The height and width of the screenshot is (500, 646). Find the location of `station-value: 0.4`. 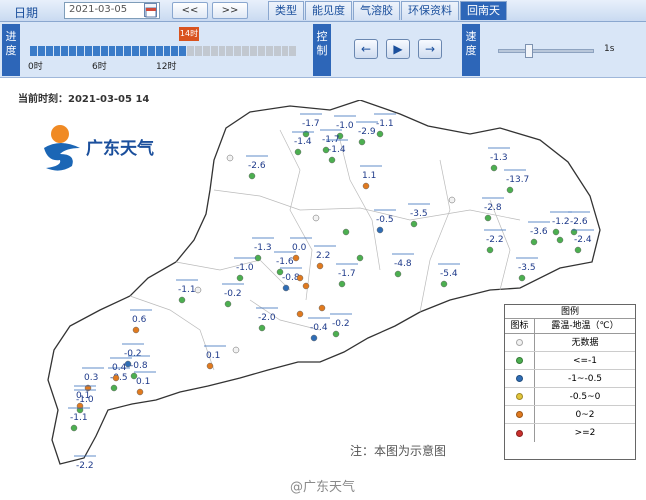

station-value: 0.4 is located at coordinates (119, 368).